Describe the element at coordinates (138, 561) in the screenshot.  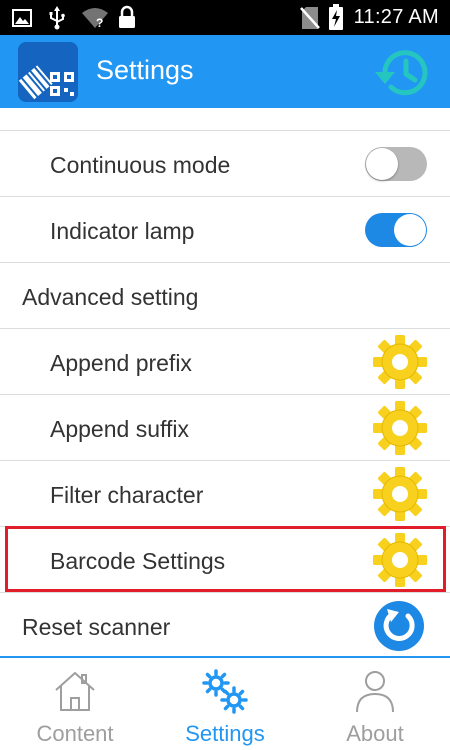
I see `barcode-settings-label: Barcode Settings` at that location.